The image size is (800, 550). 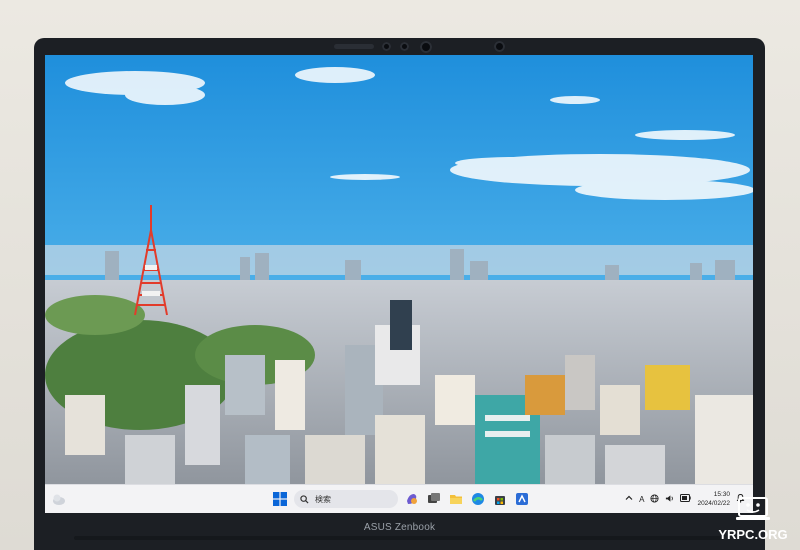 I want to click on volume-icon, so click(x=669, y=499).